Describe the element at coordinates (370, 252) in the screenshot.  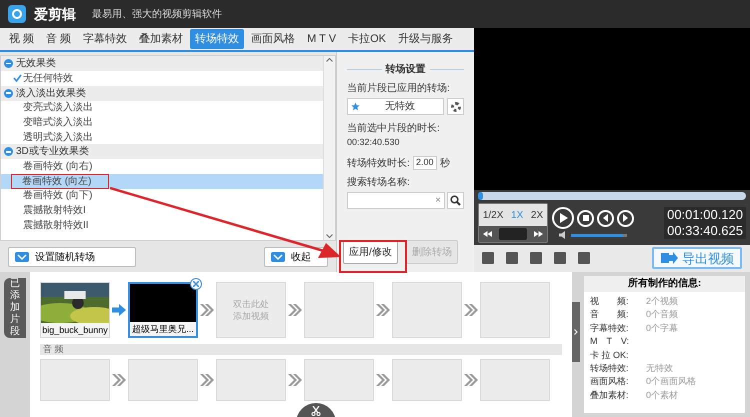
I see `apply-button: 应用/修改` at that location.